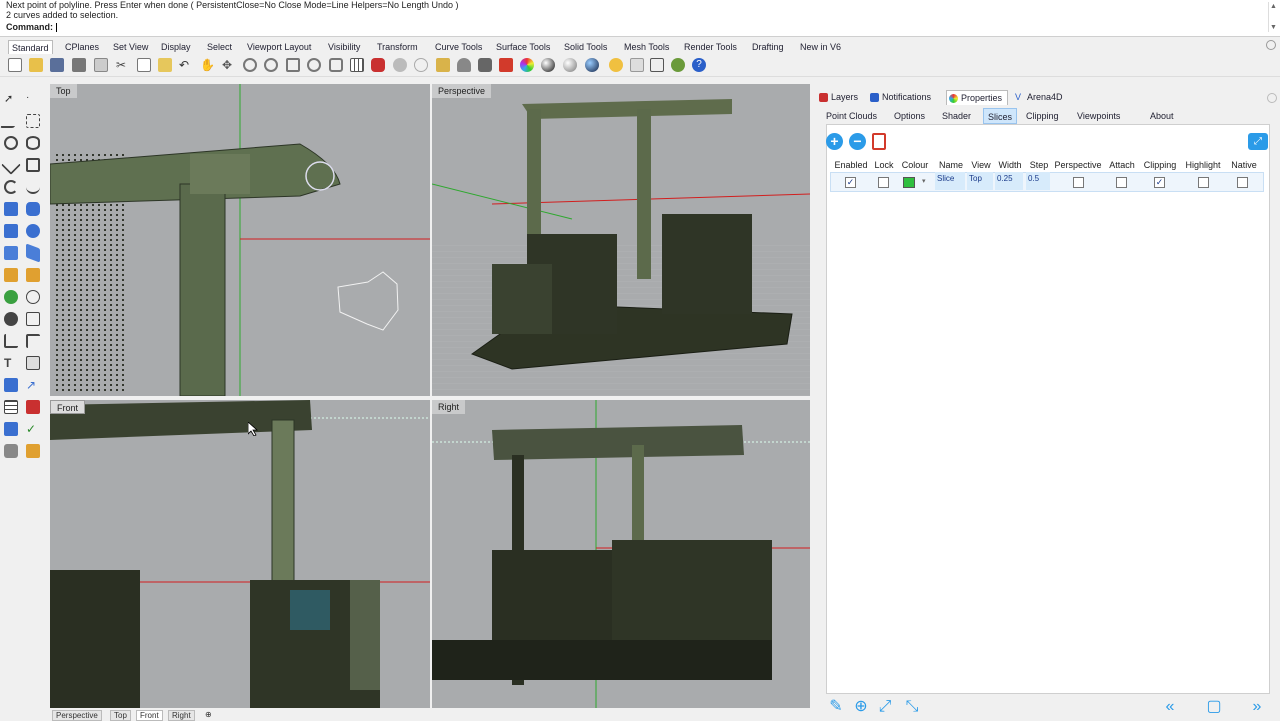 The image size is (1280, 721). What do you see at coordinates (909, 116) in the screenshot?
I see `subtab-options: Options` at bounding box center [909, 116].